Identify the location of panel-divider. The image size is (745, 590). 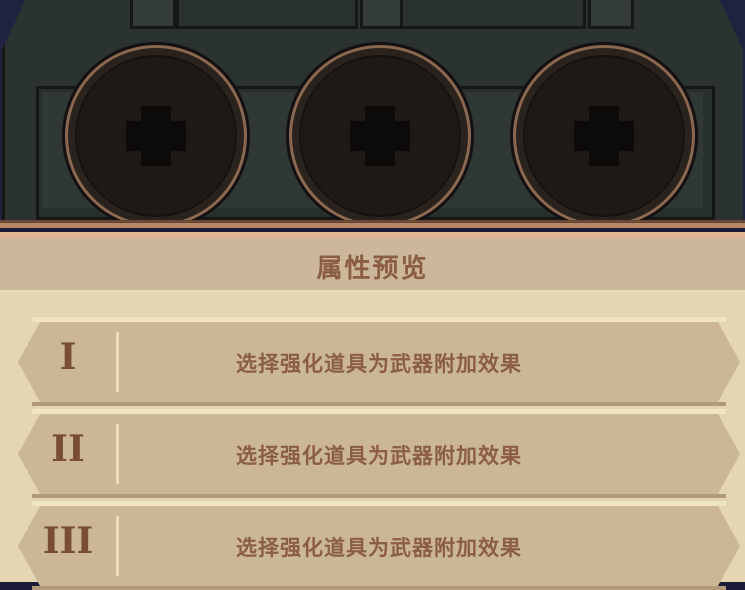
(372, 224).